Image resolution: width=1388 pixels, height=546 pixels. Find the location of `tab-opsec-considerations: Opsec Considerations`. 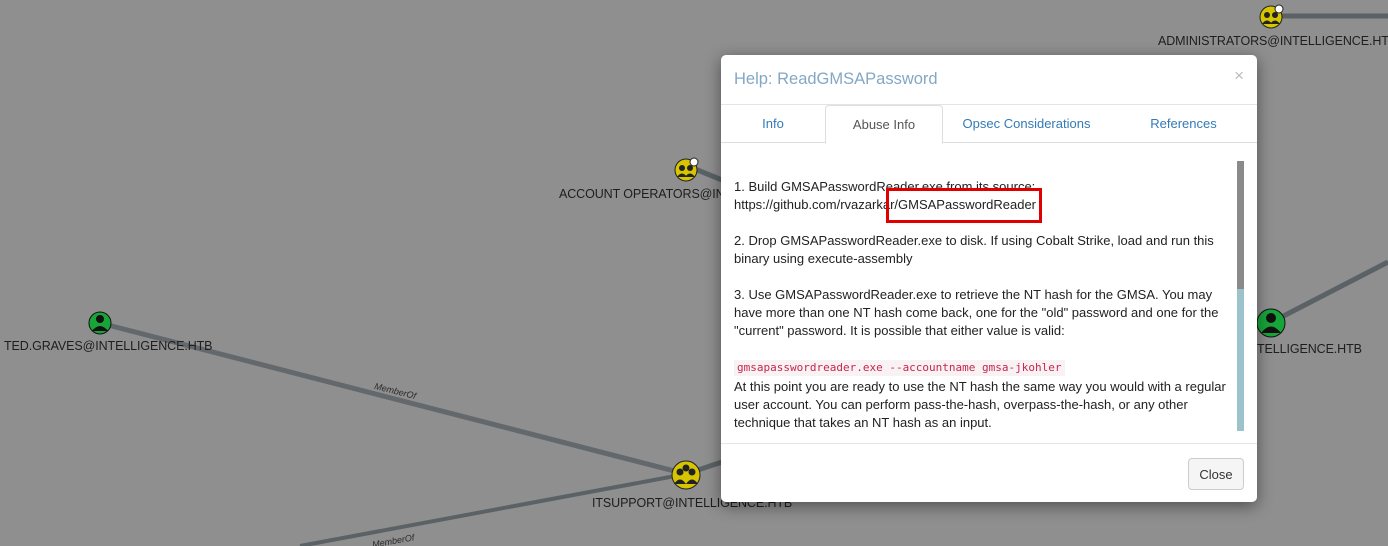

tab-opsec-considerations: Opsec Considerations is located at coordinates (1026, 124).